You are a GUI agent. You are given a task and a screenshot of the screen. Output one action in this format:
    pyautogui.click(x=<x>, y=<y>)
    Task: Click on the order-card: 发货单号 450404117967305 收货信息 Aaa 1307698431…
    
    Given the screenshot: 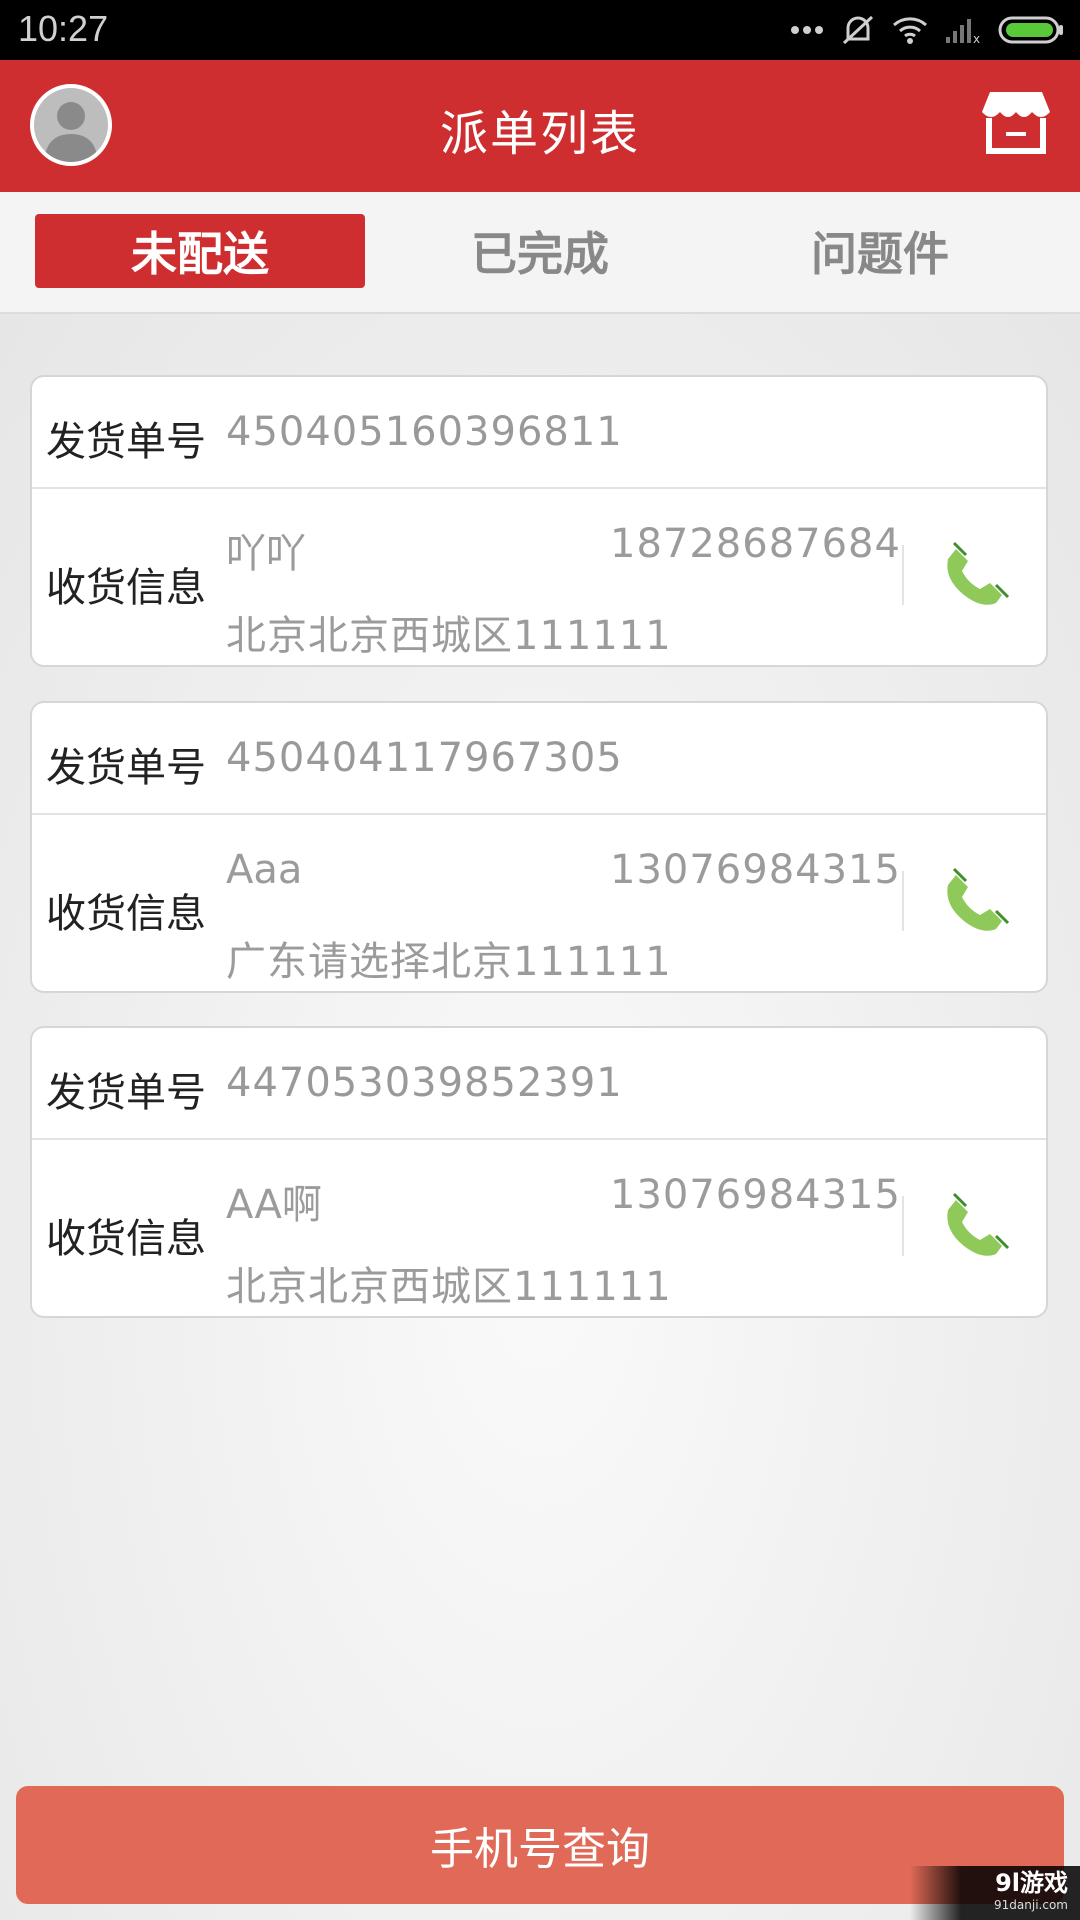 What is the action you would take?
    pyautogui.click(x=539, y=847)
    